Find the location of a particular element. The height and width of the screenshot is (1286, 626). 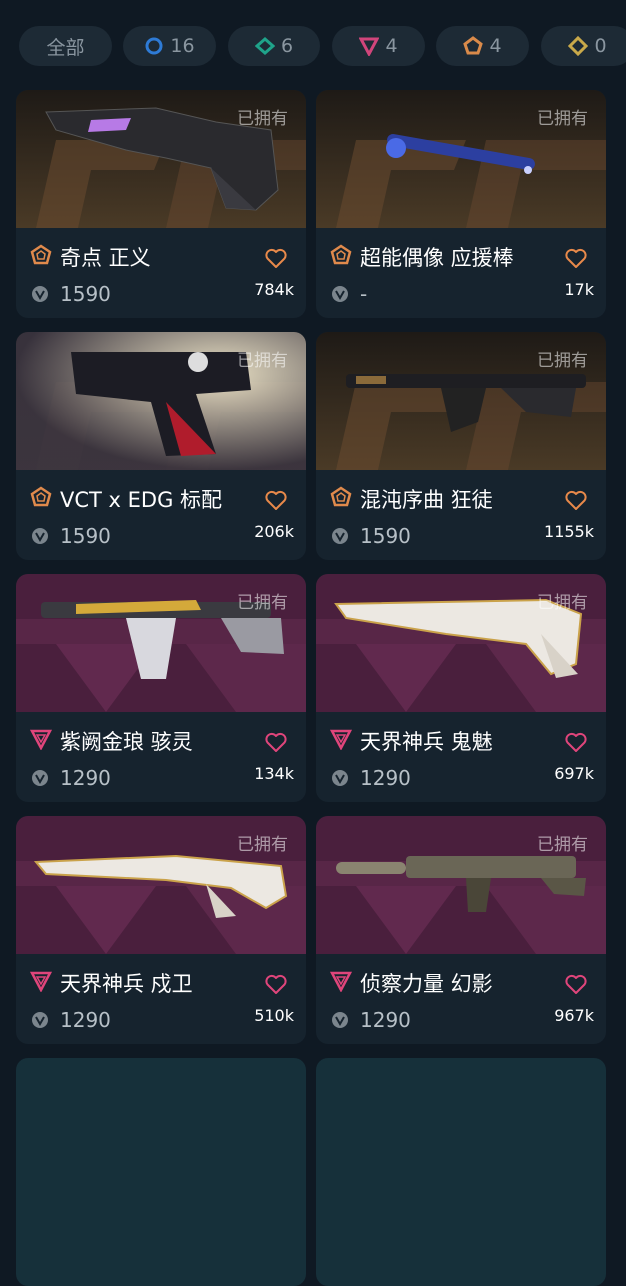

skin-card: 已拥有 VCT x EDG 标配 1590 206k is located at coordinates (161, 446).